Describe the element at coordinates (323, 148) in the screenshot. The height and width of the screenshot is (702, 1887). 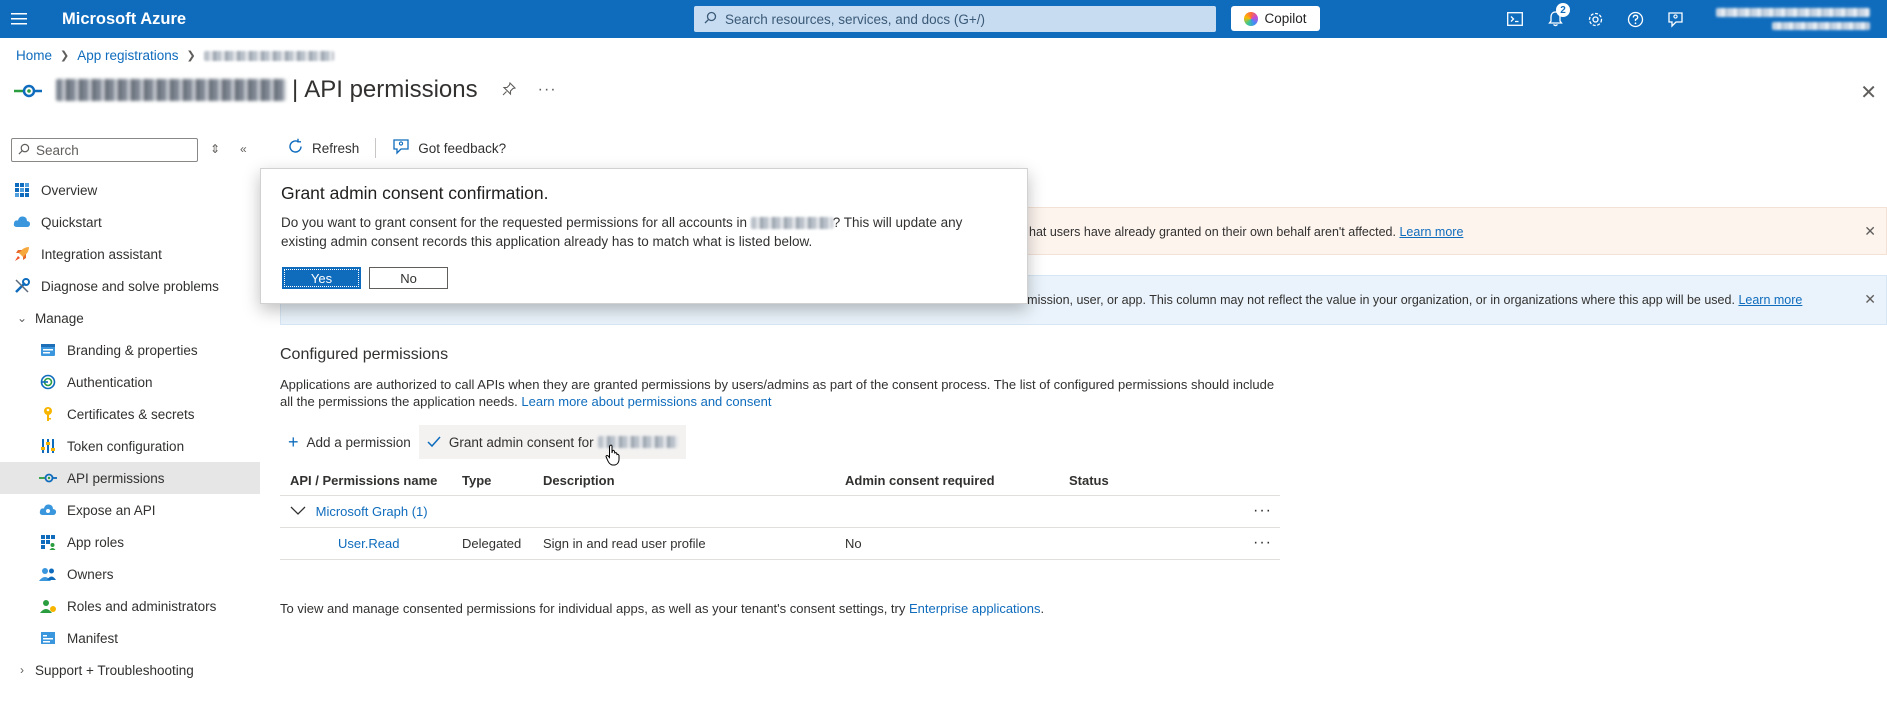
I see `refresh-button: Refresh` at that location.